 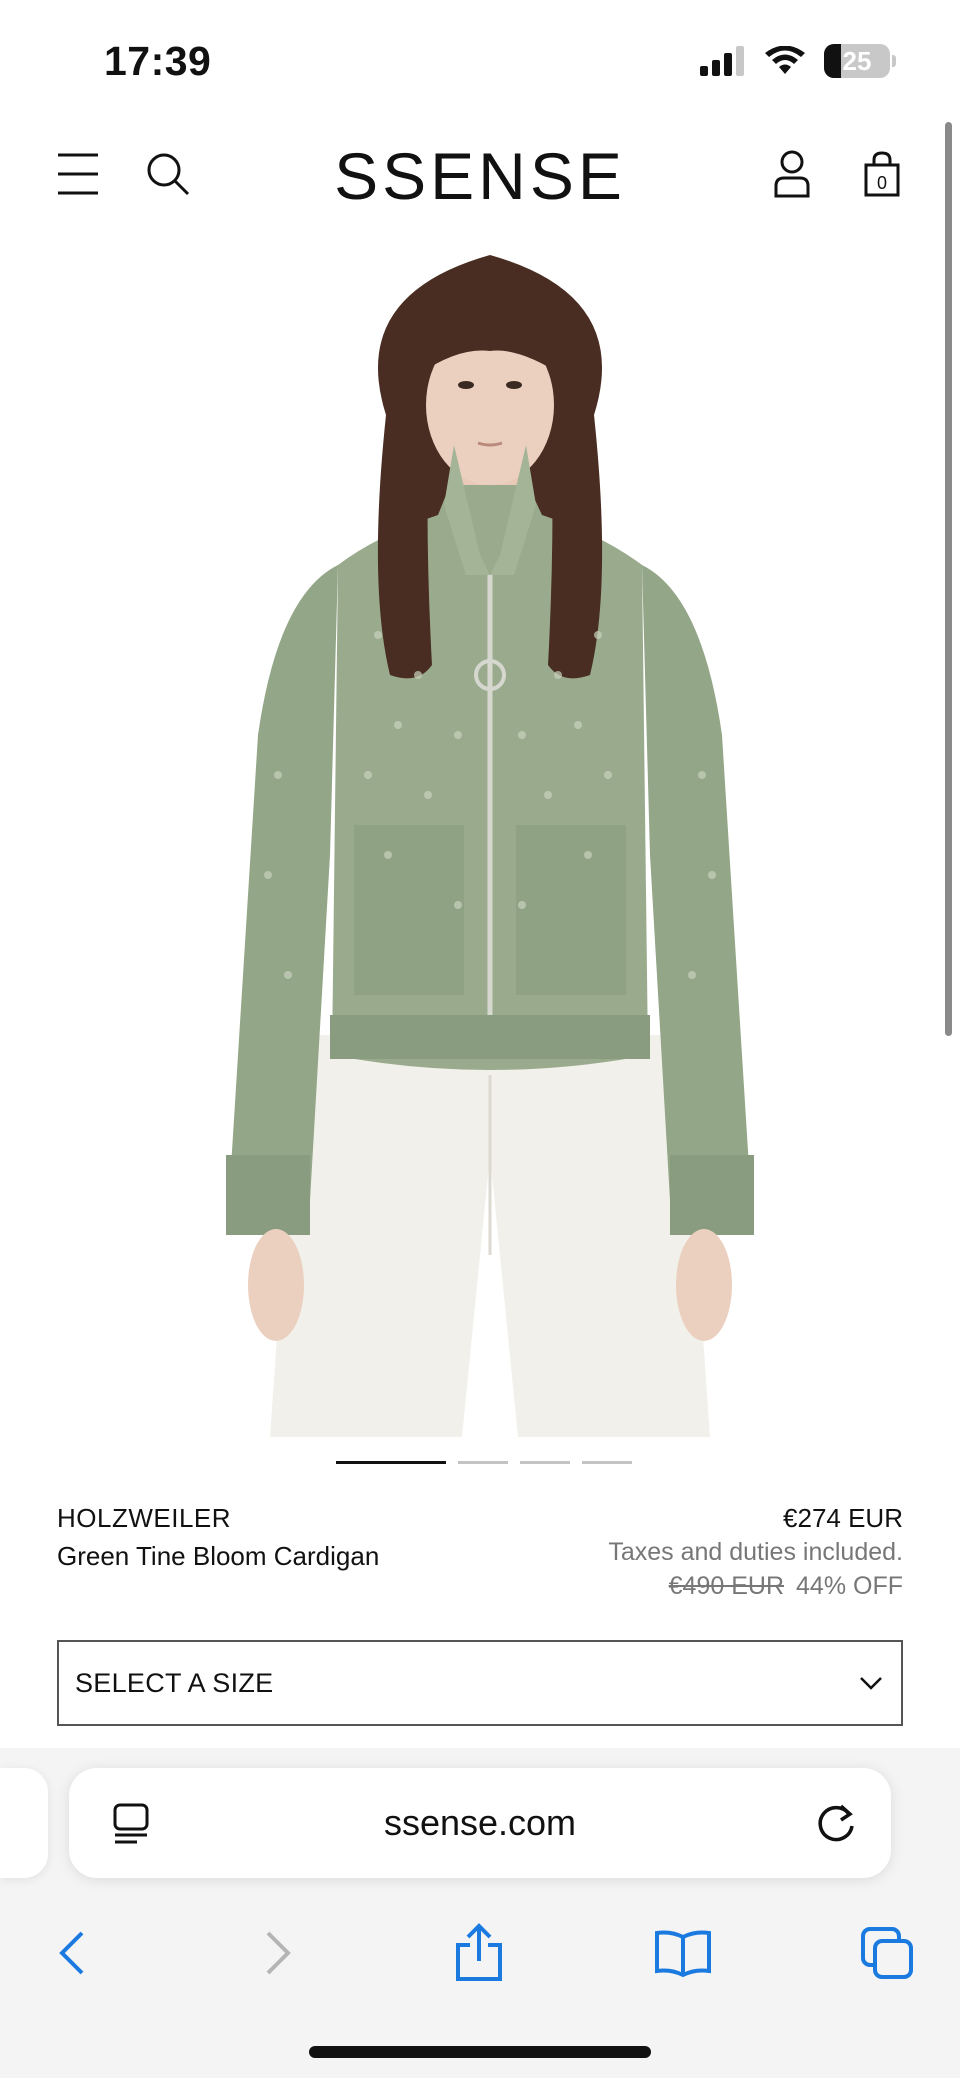 I want to click on battery-level: 25, so click(x=857, y=60).